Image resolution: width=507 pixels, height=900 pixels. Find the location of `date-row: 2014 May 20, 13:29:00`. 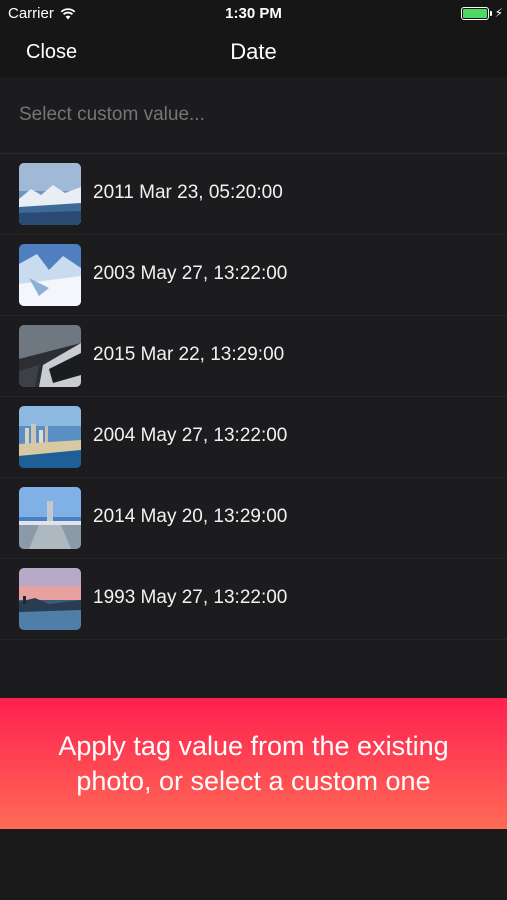

date-row: 2014 May 20, 13:29:00 is located at coordinates (253, 518).